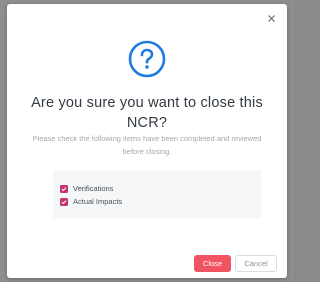  I want to click on close-ncr-button: Close, so click(212, 263).